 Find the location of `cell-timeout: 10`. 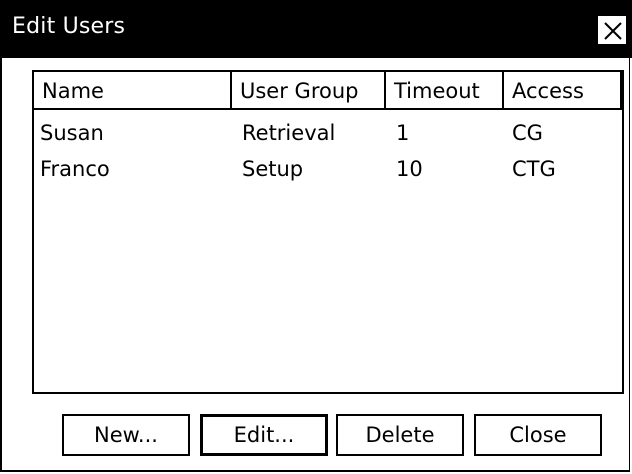

cell-timeout: 10 is located at coordinates (409, 169).